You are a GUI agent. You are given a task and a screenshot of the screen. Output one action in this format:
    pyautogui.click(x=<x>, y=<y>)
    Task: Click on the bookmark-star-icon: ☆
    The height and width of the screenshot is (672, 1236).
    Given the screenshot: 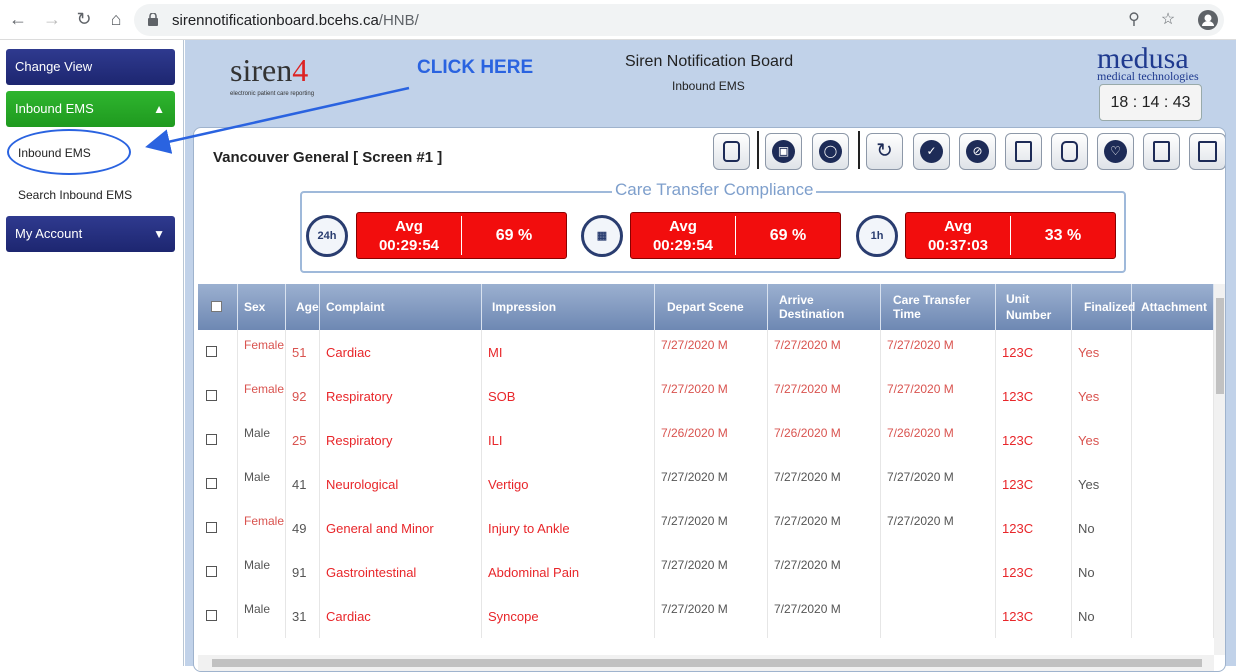 What is the action you would take?
    pyautogui.click(x=1168, y=20)
    